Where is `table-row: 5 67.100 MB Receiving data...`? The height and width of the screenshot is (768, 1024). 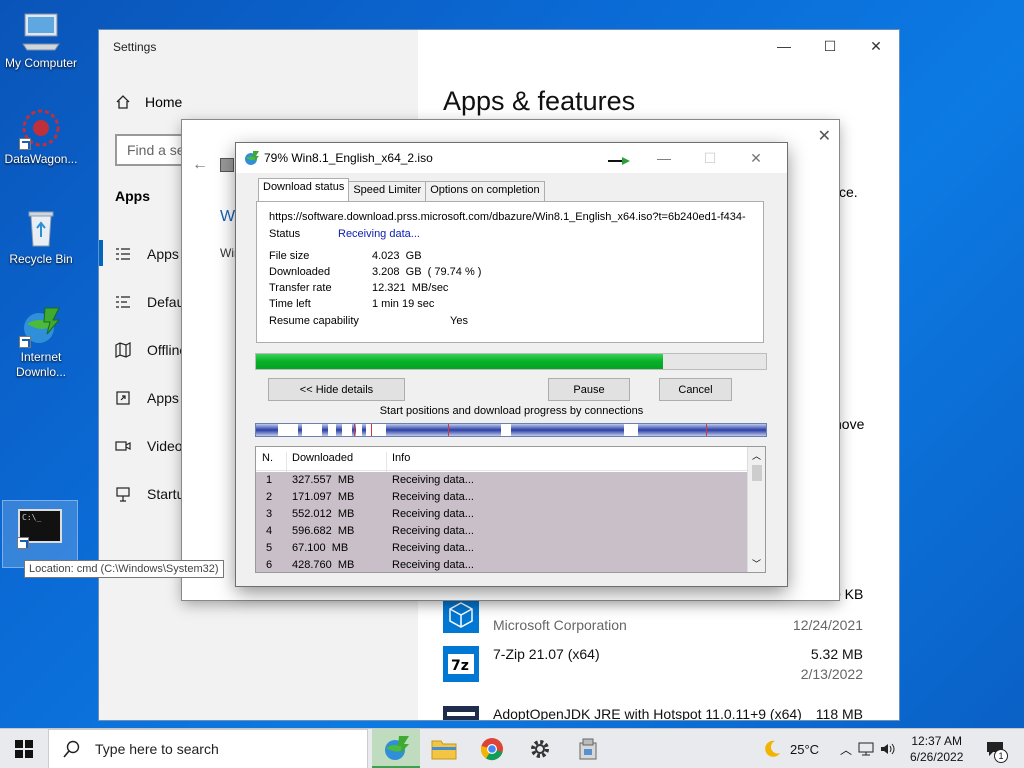 table-row: 5 67.100 MB Receiving data... is located at coordinates (502, 548).